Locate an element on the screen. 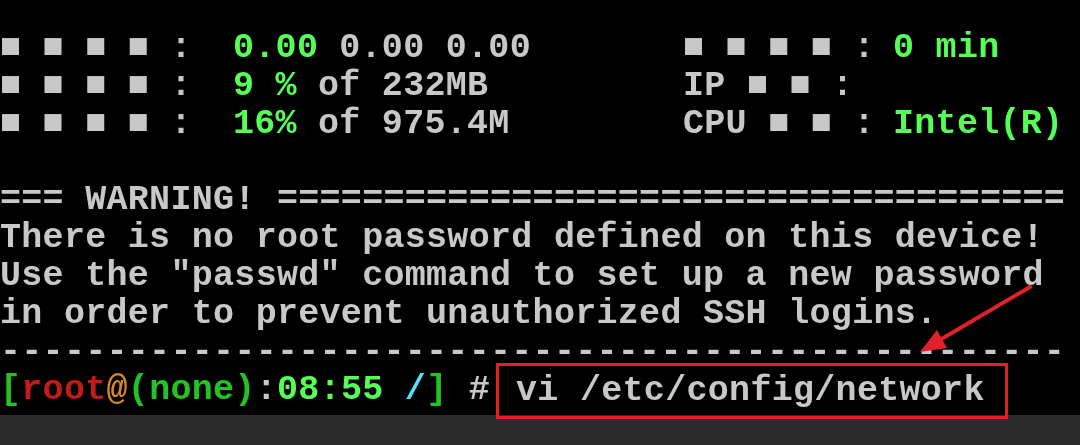  warning-line: in order to prevent unauthorized SSH logins. is located at coordinates (469, 314).